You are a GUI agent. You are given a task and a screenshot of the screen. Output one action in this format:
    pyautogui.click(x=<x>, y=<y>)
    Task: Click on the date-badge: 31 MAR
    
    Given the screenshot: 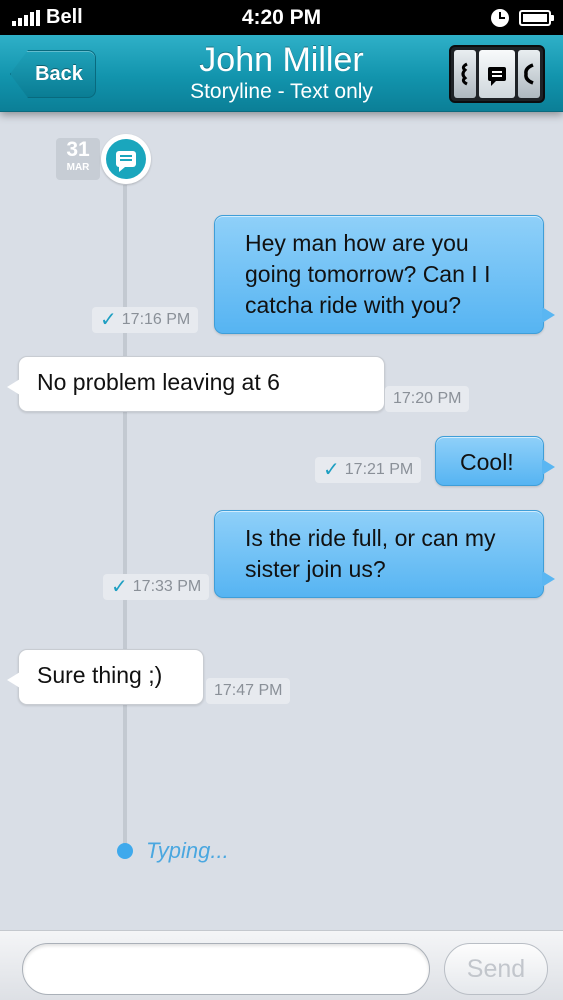 What is the action you would take?
    pyautogui.click(x=78, y=159)
    